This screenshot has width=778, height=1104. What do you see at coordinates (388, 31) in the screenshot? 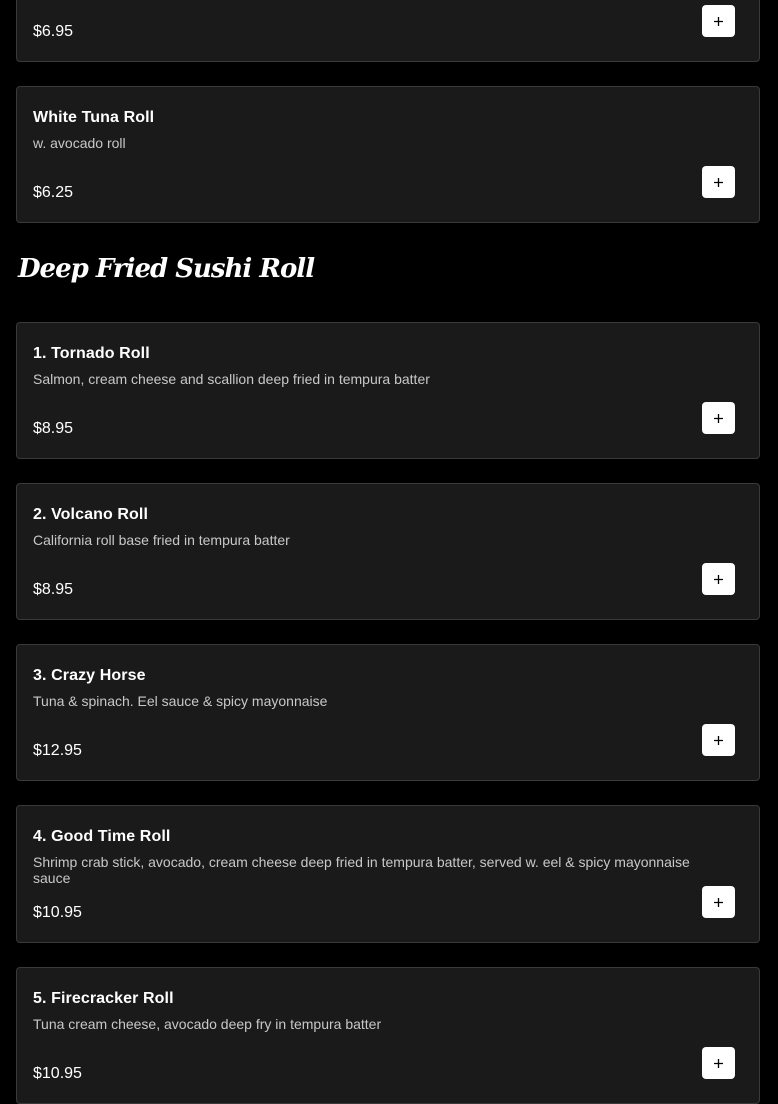
I see `menu-item-card: $6.95` at bounding box center [388, 31].